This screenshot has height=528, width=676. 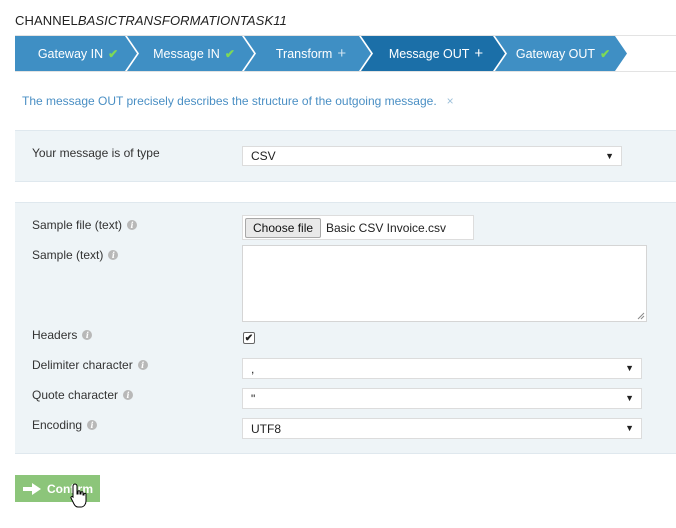 What do you see at coordinates (432, 156) in the screenshot?
I see `message-type-select: CSV ▼` at bounding box center [432, 156].